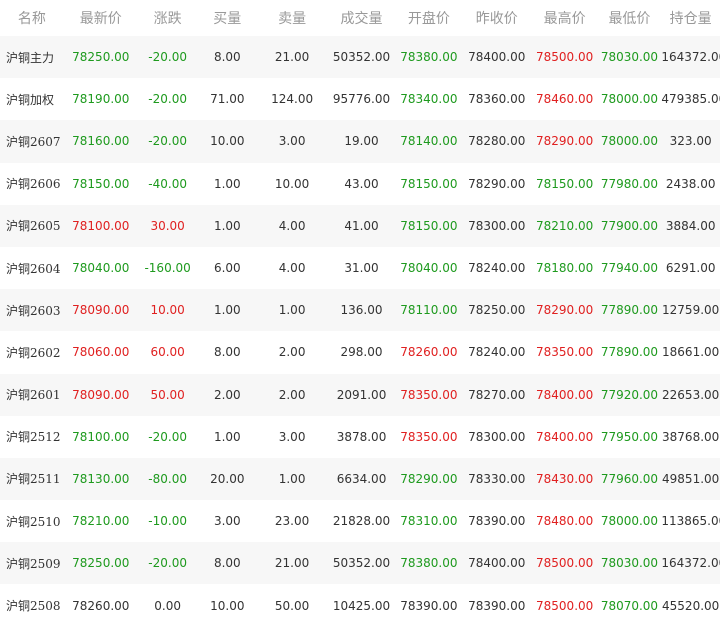 Image resolution: width=720 pixels, height=640 pixels. Describe the element at coordinates (496, 521) in the screenshot. I see `cell-prev-close: 78390.00` at that location.